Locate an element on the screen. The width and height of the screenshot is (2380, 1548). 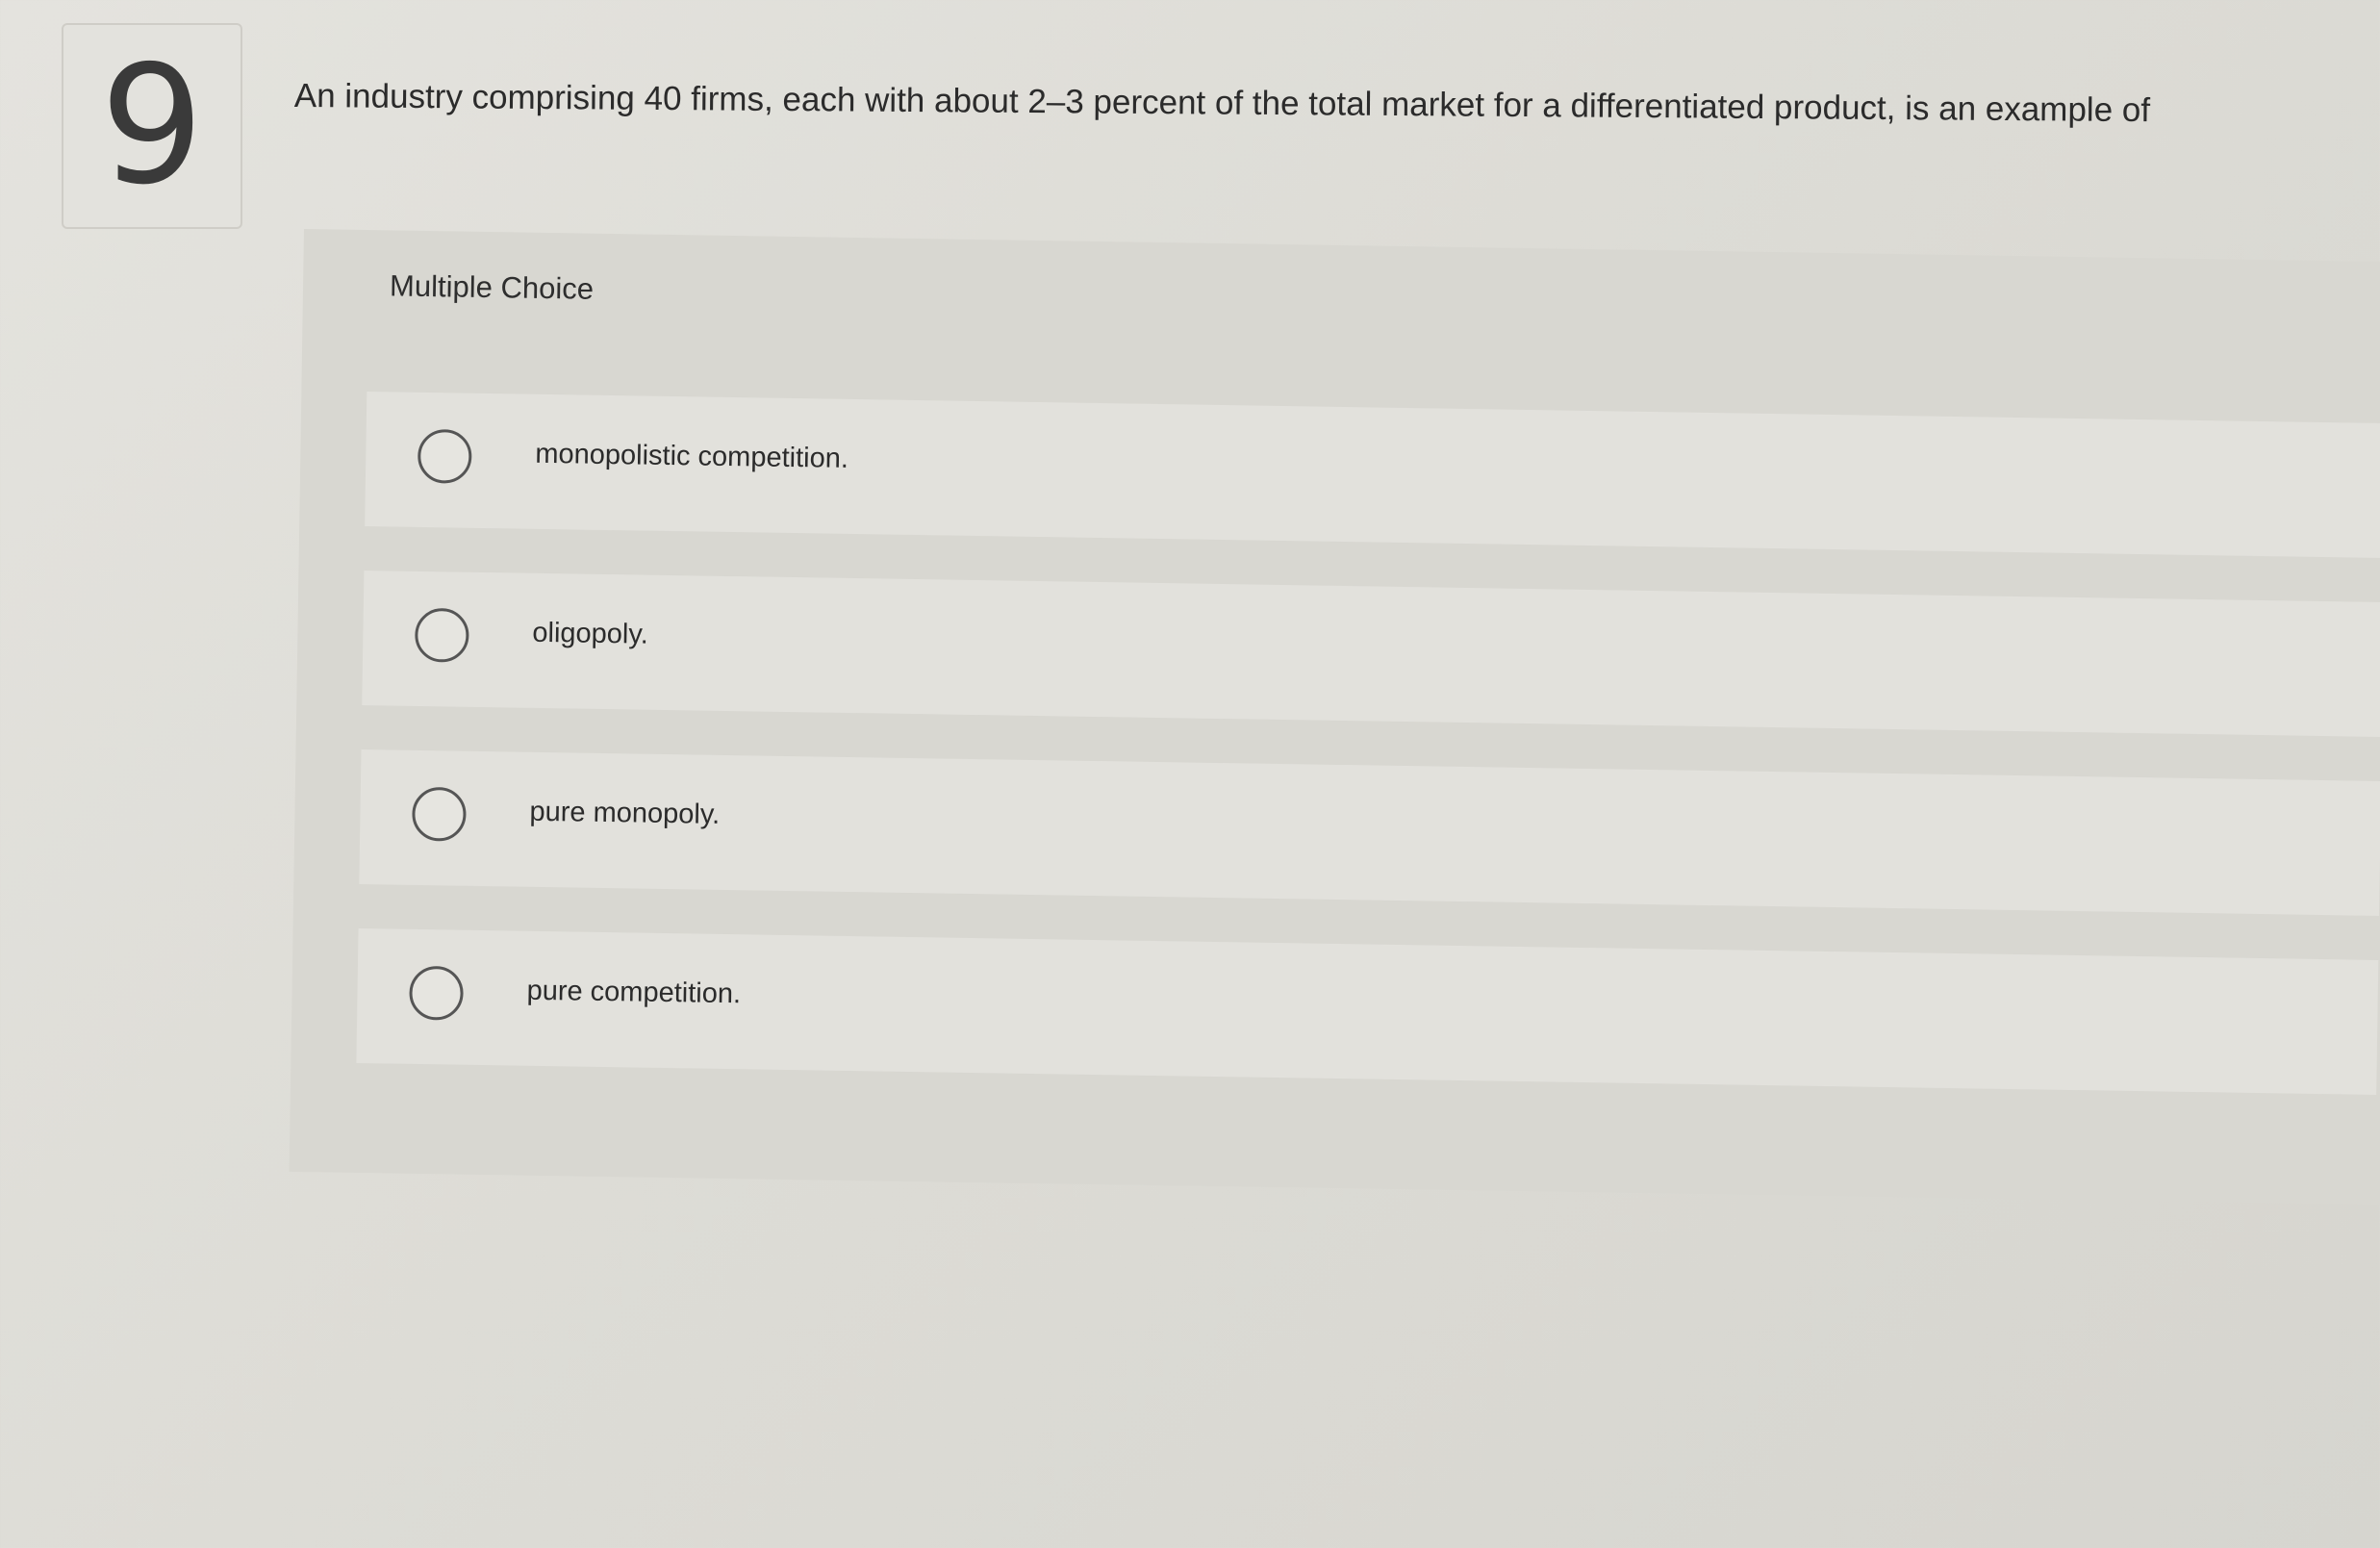
question-number: 9 is located at coordinates (152, 126).